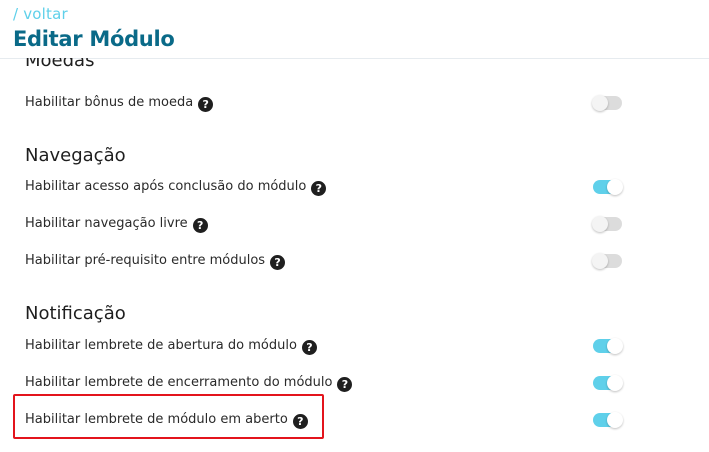 Image resolution: width=709 pixels, height=452 pixels. I want to click on setting-row-coin-bonus: Habilitar bônus de moeda?, so click(325, 103).